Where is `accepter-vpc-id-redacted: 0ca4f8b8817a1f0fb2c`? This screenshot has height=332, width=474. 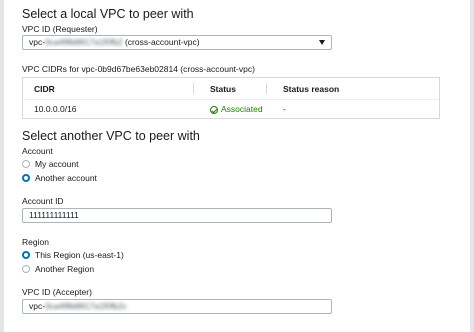 accepter-vpc-id-redacted: 0ca4f8b8817a1f0fb2c is located at coordinates (86, 306).